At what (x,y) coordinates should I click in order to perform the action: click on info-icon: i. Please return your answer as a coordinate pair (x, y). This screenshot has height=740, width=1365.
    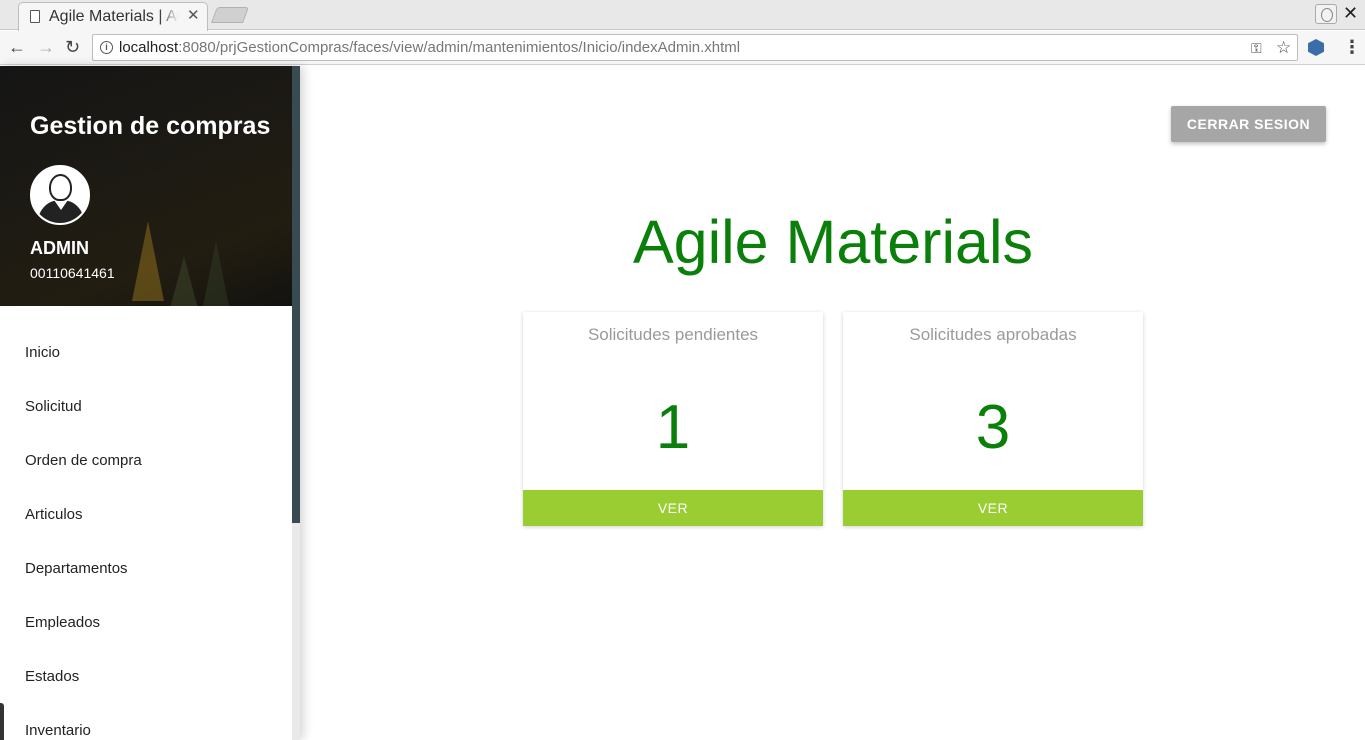
    Looking at the image, I should click on (106, 47).